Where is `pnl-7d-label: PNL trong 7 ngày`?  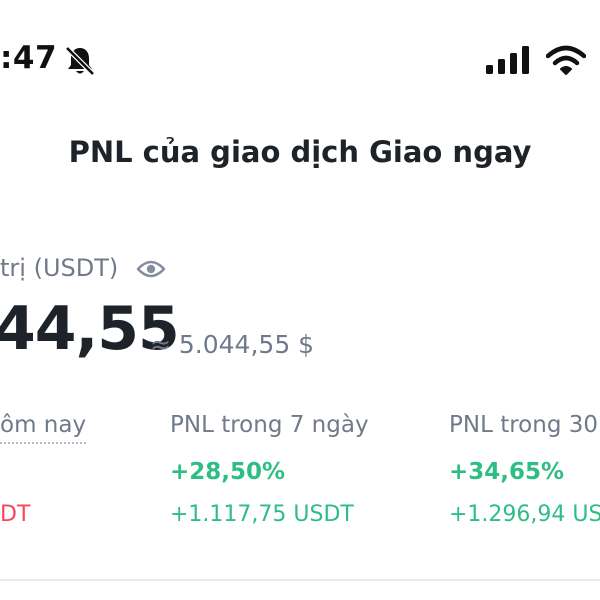 pnl-7d-label: PNL trong 7 ngày is located at coordinates (269, 425).